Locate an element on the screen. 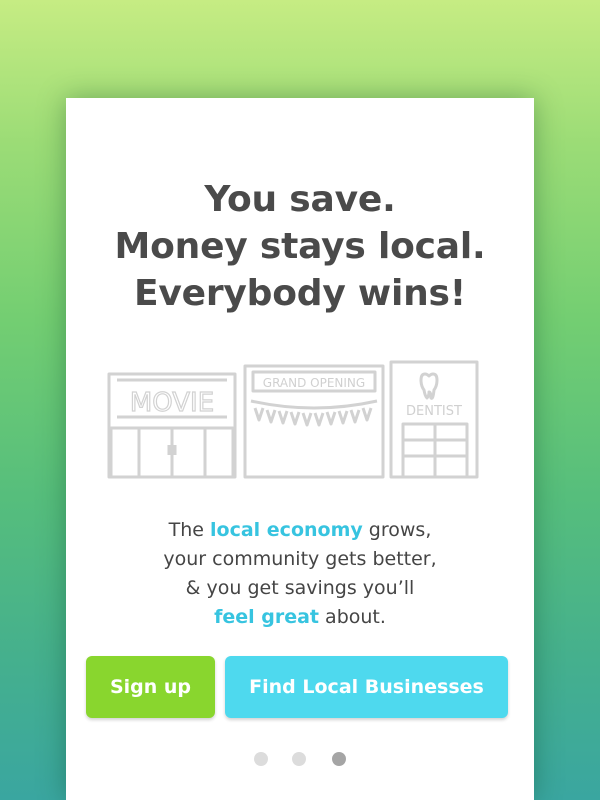 Image resolution: width=600 pixels, height=800 pixels. headline-line-2: Money stays local. is located at coordinates (300, 246).